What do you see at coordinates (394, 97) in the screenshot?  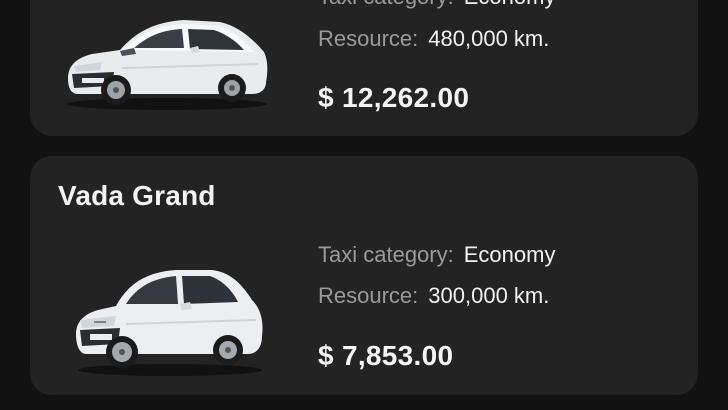 I see `price: $ 12,262.00` at bounding box center [394, 97].